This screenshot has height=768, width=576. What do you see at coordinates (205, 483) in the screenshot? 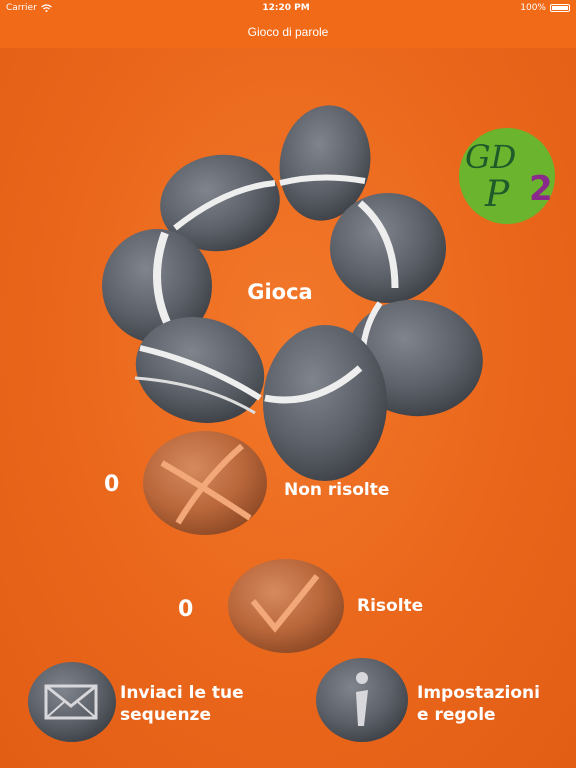
I see `unsolved-button` at bounding box center [205, 483].